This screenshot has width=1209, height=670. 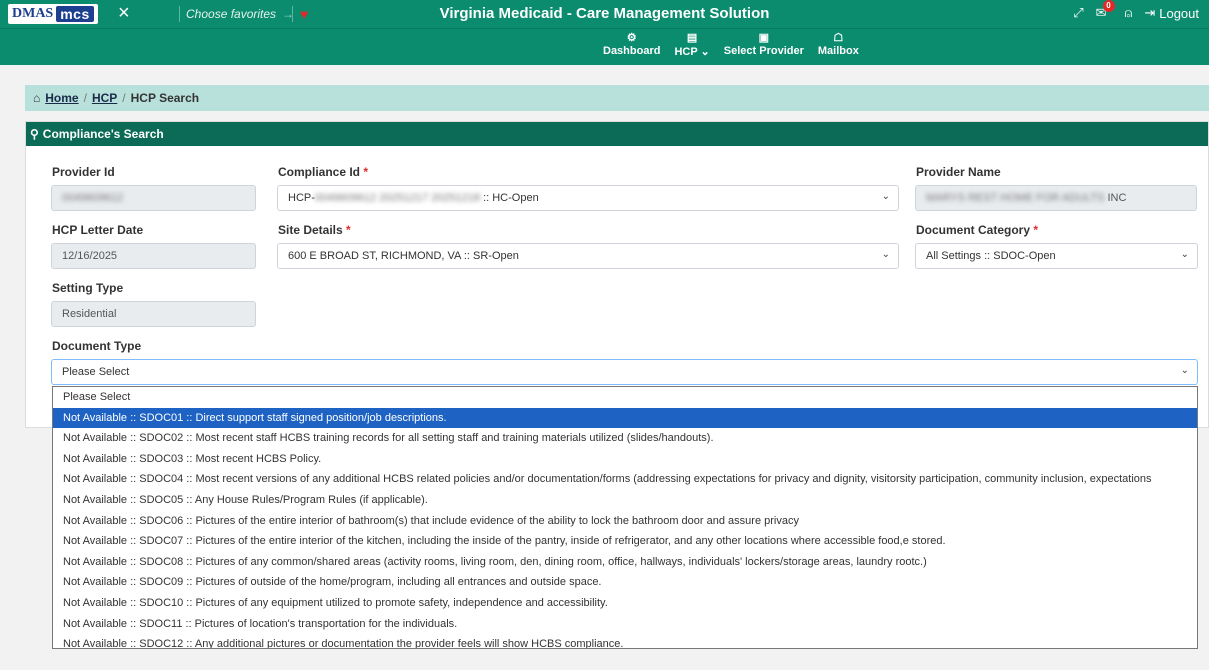 What do you see at coordinates (301, 198) in the screenshot?
I see `compliance-id-prefix: HCP-` at bounding box center [301, 198].